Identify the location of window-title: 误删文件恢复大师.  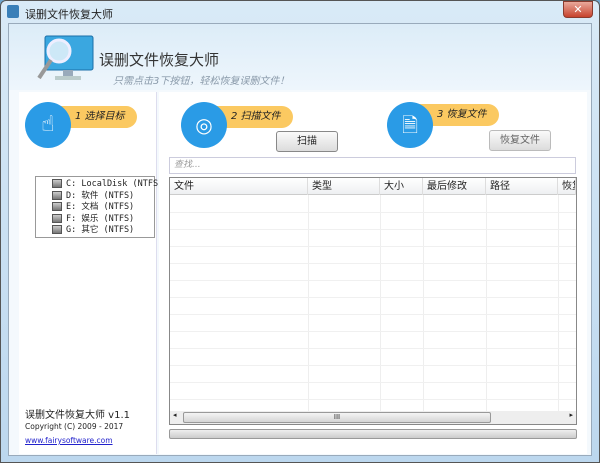
(69, 14).